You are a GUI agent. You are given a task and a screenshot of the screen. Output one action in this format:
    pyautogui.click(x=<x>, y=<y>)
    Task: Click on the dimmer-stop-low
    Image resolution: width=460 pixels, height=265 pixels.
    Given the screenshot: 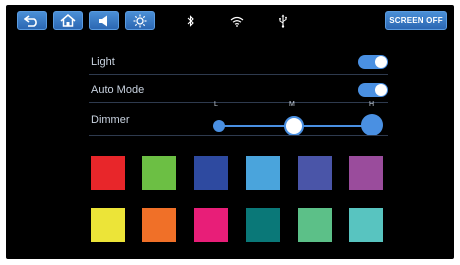 What is the action you would take?
    pyautogui.click(x=219, y=126)
    